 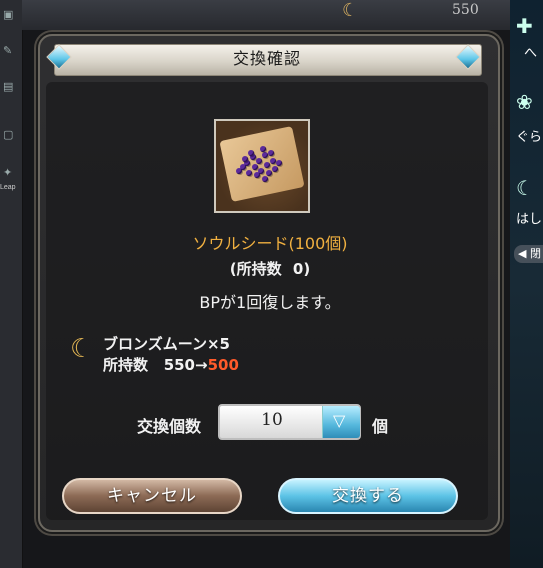 What do you see at coordinates (530, 51) in the screenshot?
I see `right-label-1: へ` at bounding box center [530, 51].